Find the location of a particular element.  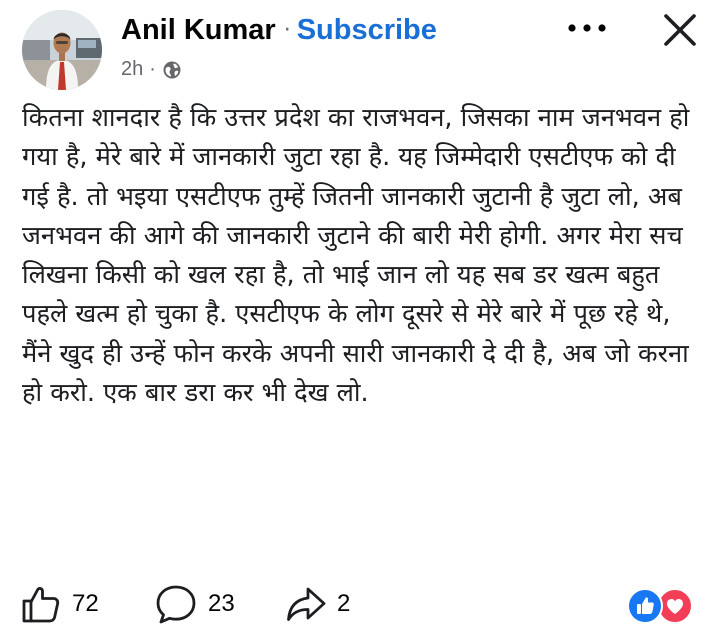

reactions-summary is located at coordinates (660, 606).